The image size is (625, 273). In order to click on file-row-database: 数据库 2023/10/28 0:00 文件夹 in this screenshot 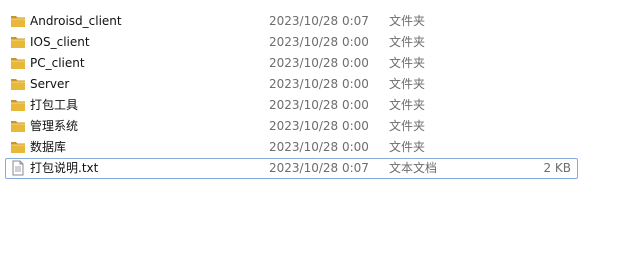, I will do `click(291, 147)`.